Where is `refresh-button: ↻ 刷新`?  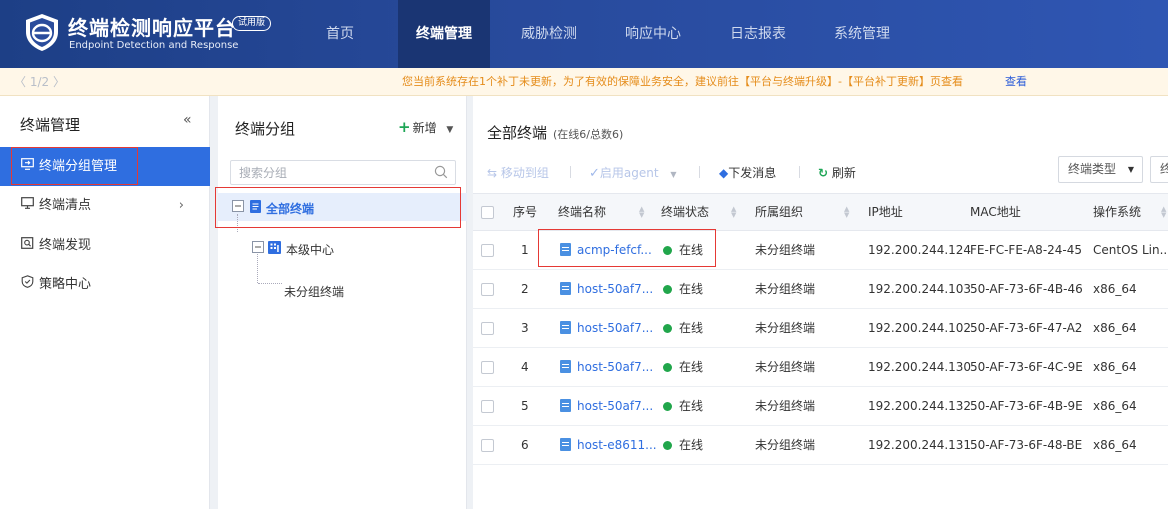
refresh-button: ↻ 刷新 is located at coordinates (837, 172).